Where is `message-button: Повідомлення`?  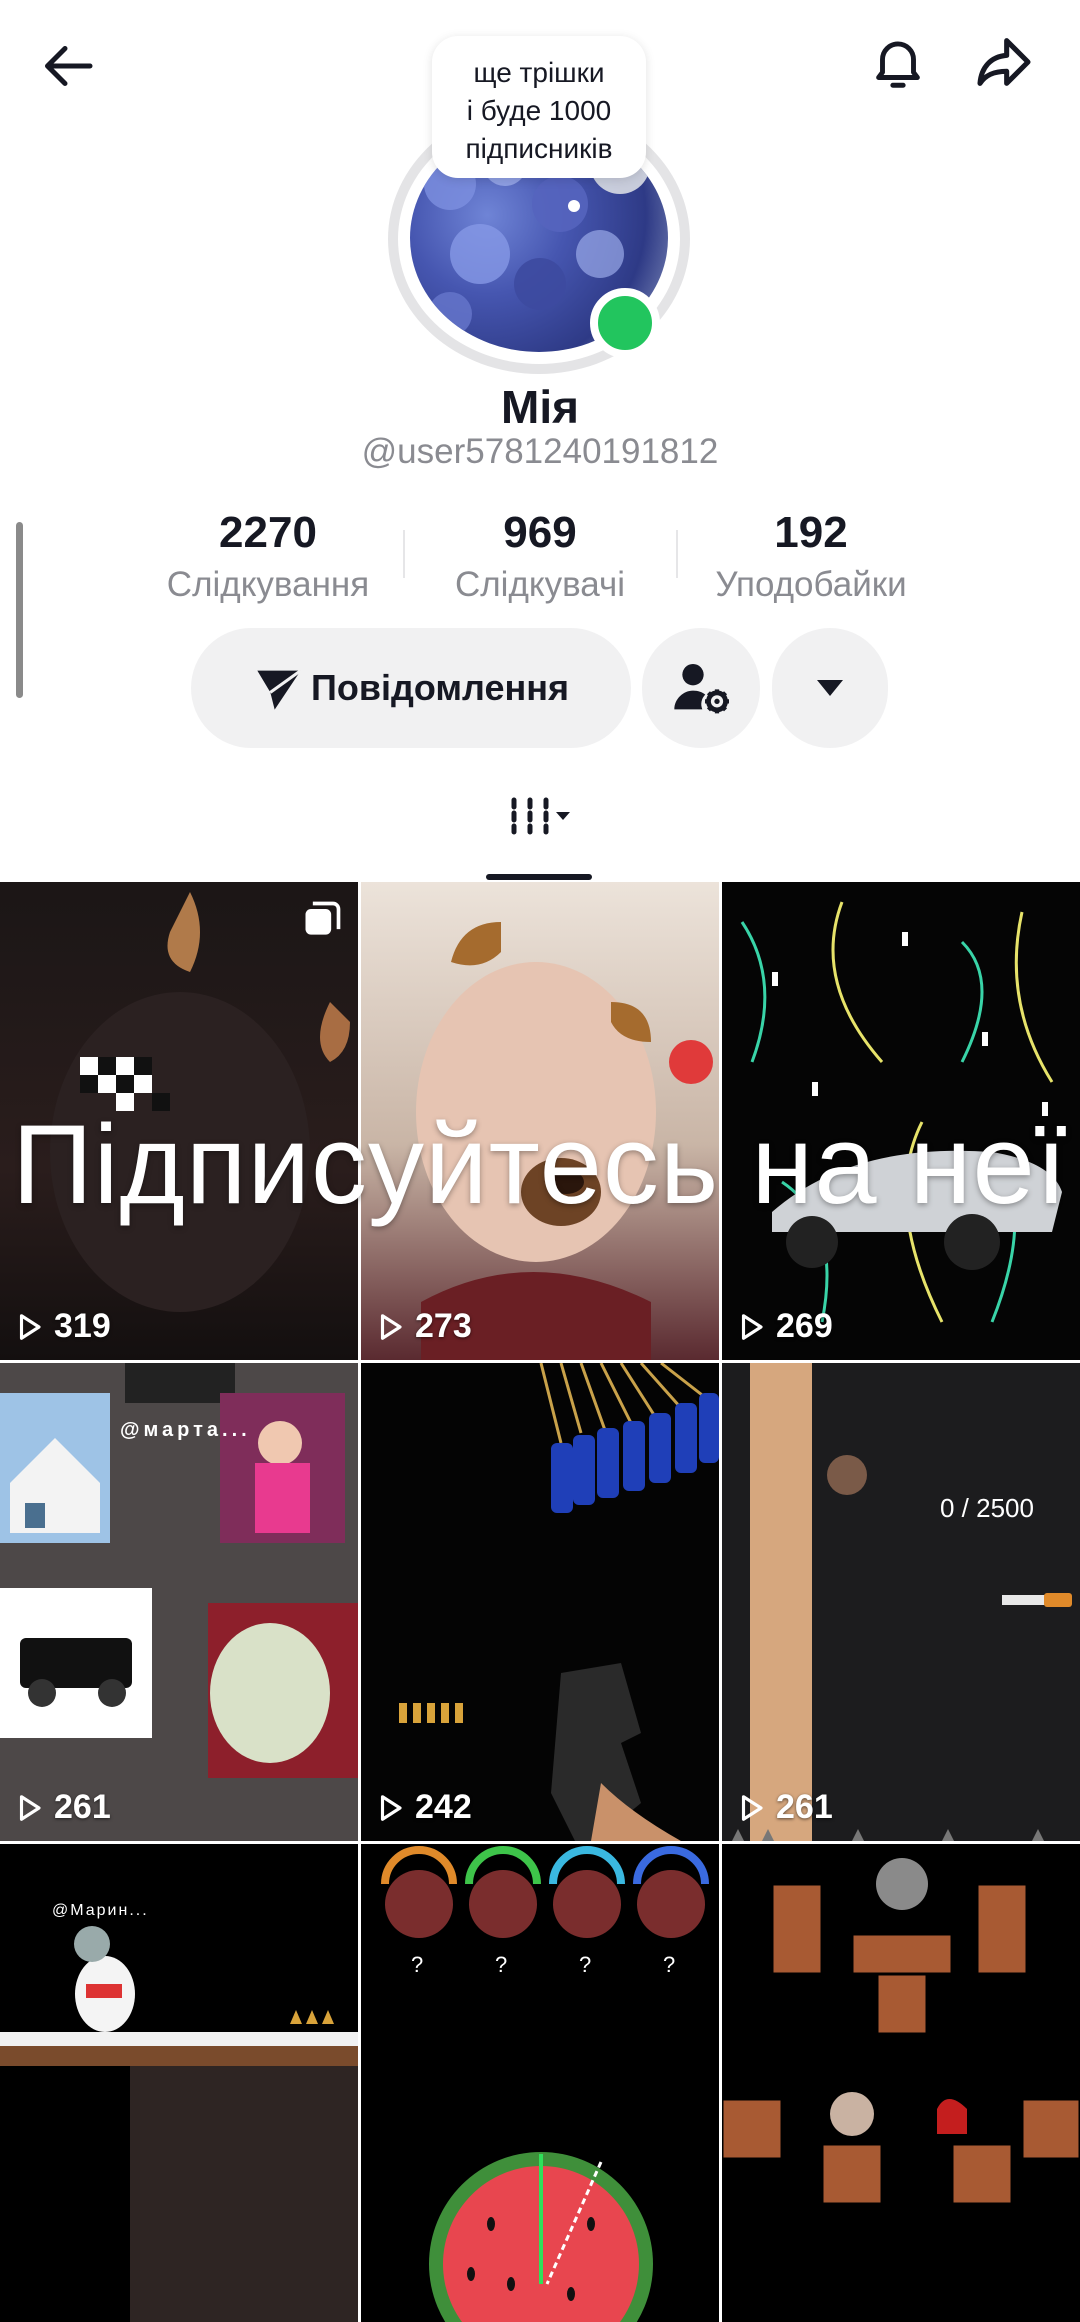 message-button: Повідомлення is located at coordinates (411, 688).